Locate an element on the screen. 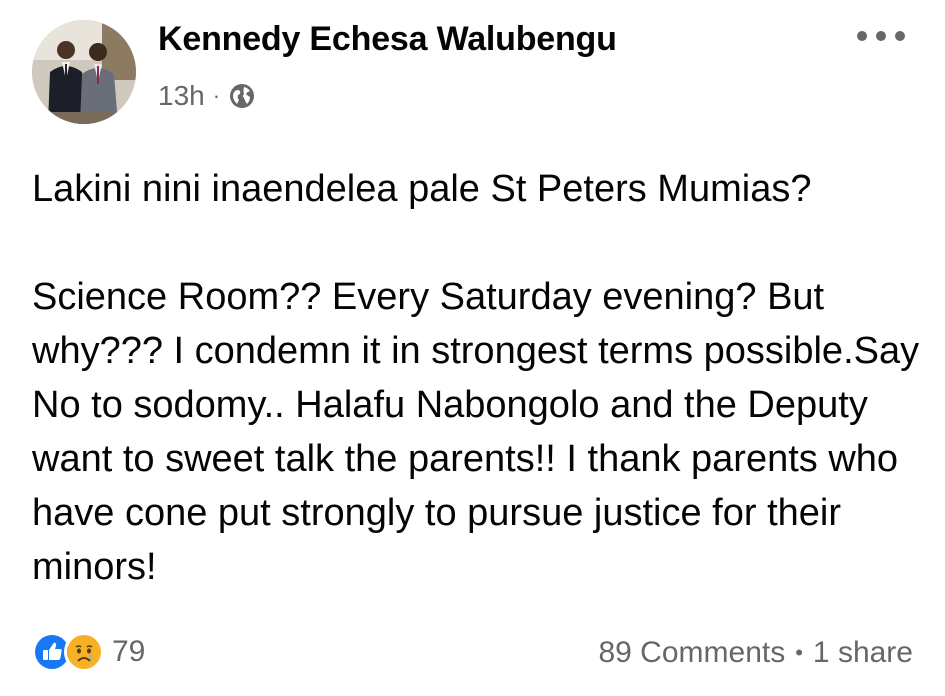 The width and height of the screenshot is (945, 696). reactions-summary: 79 is located at coordinates (88, 652).